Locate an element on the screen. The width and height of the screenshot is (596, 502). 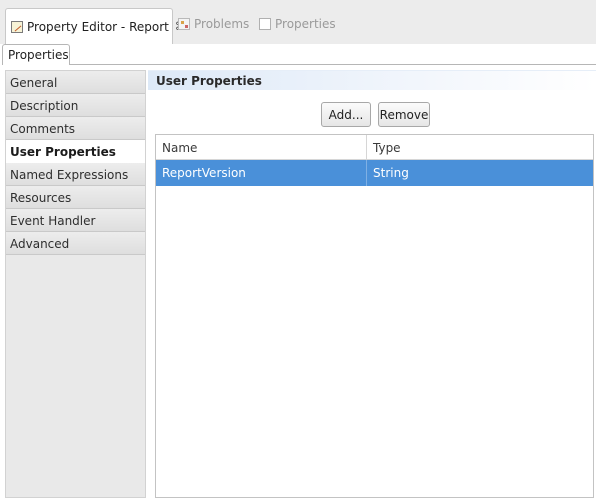
category-advanced: Advanced is located at coordinates (75, 243).